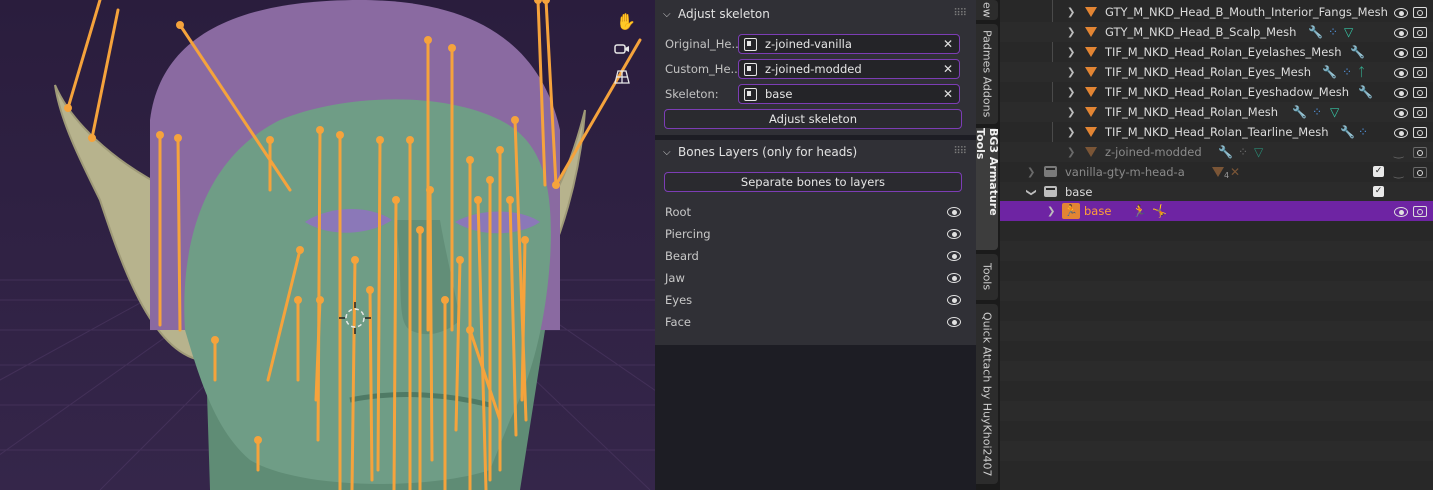  Describe the element at coordinates (1216, 172) in the screenshot. I see `outliner-row-collection: ❯ vanilla-gty-m-head-a 4 ✕ ✓ ‿` at that location.